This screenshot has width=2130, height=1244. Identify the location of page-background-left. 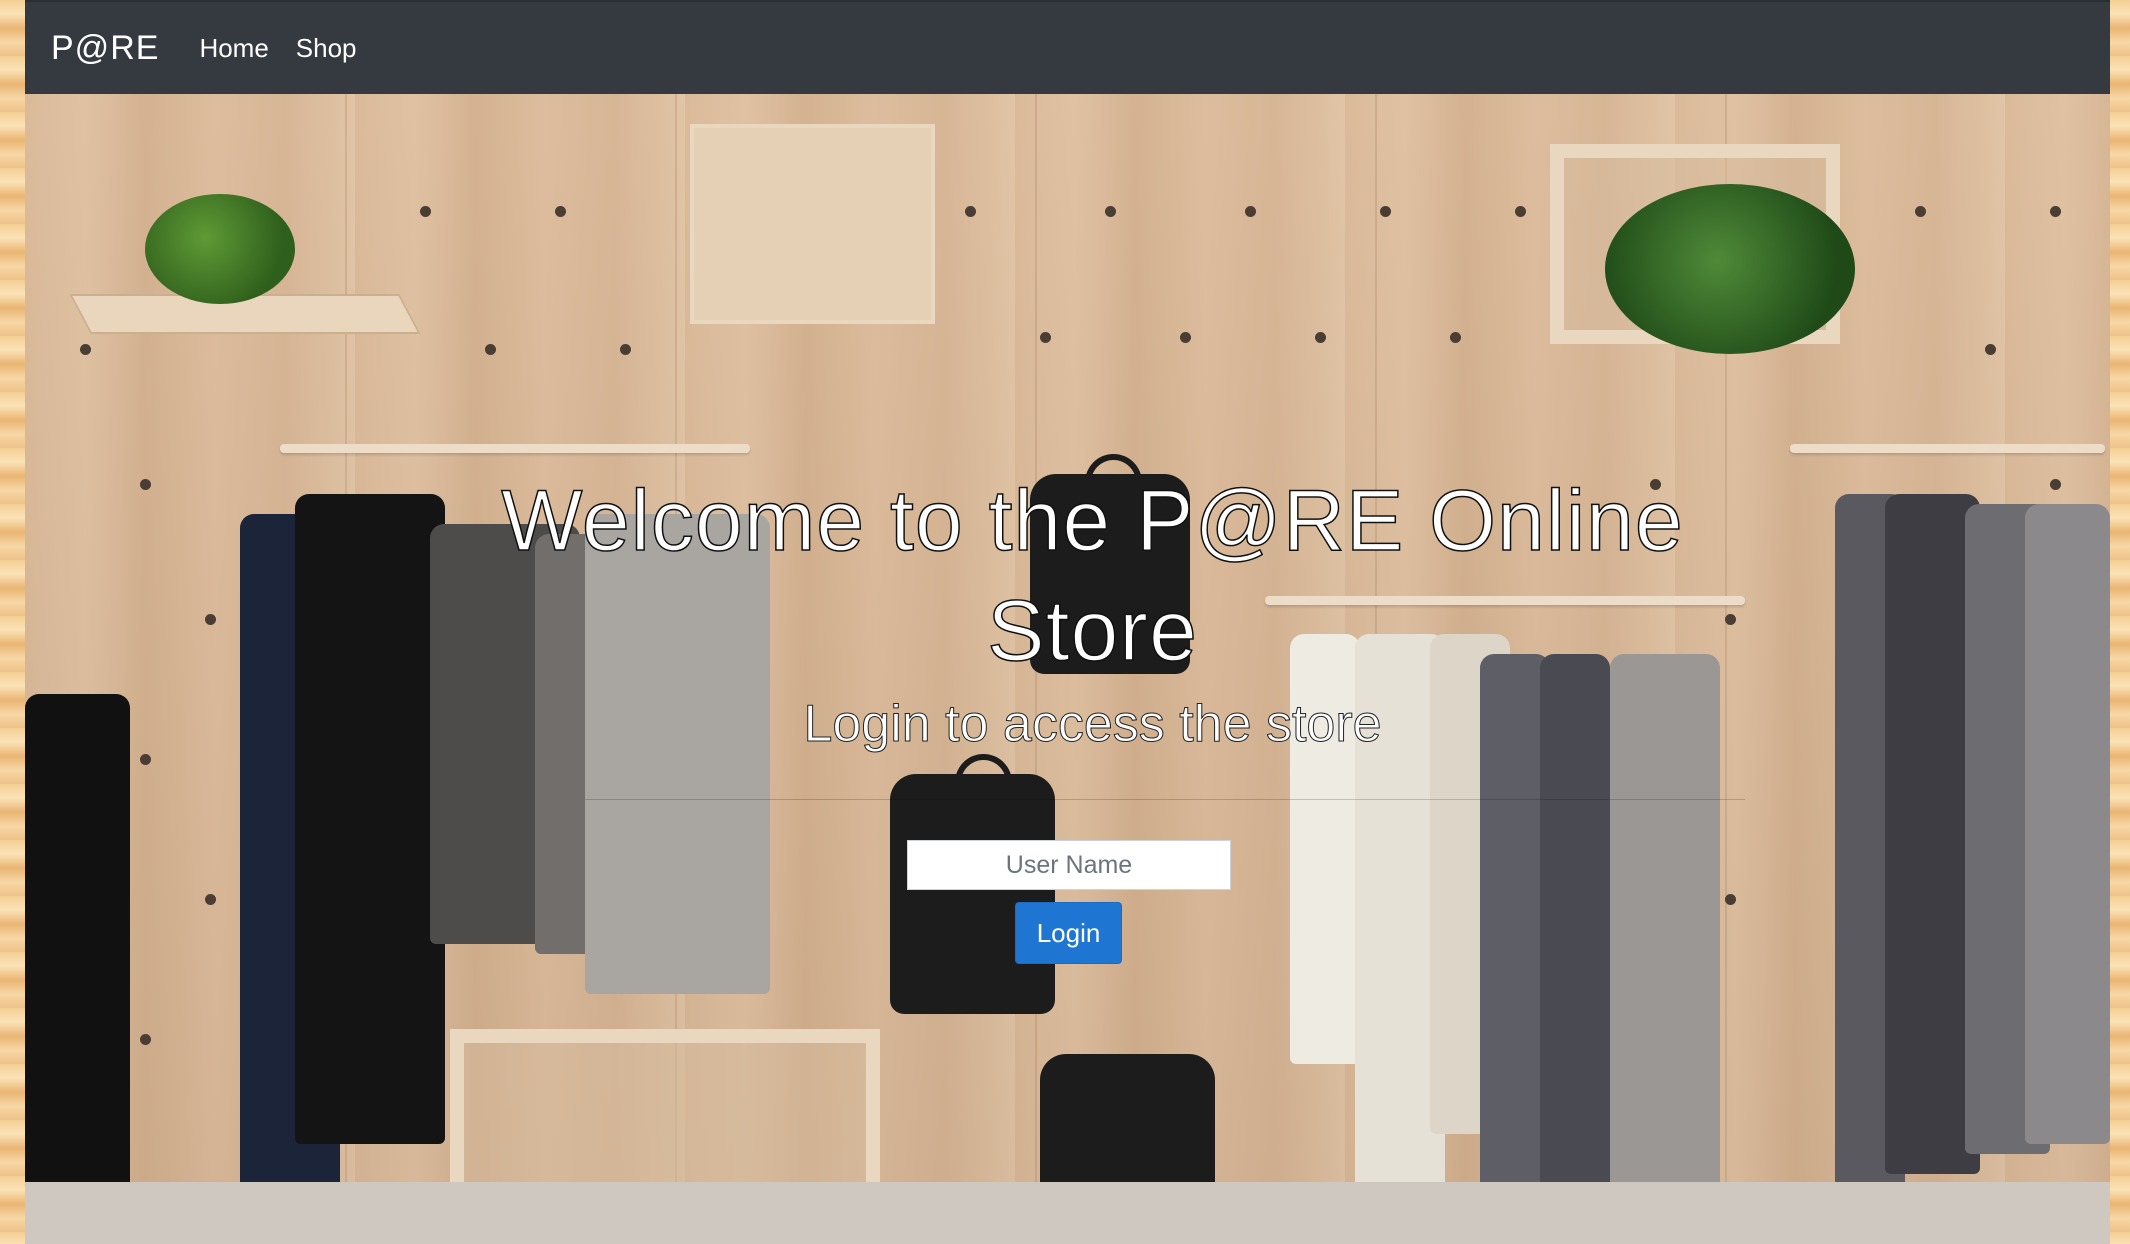
(12, 622).